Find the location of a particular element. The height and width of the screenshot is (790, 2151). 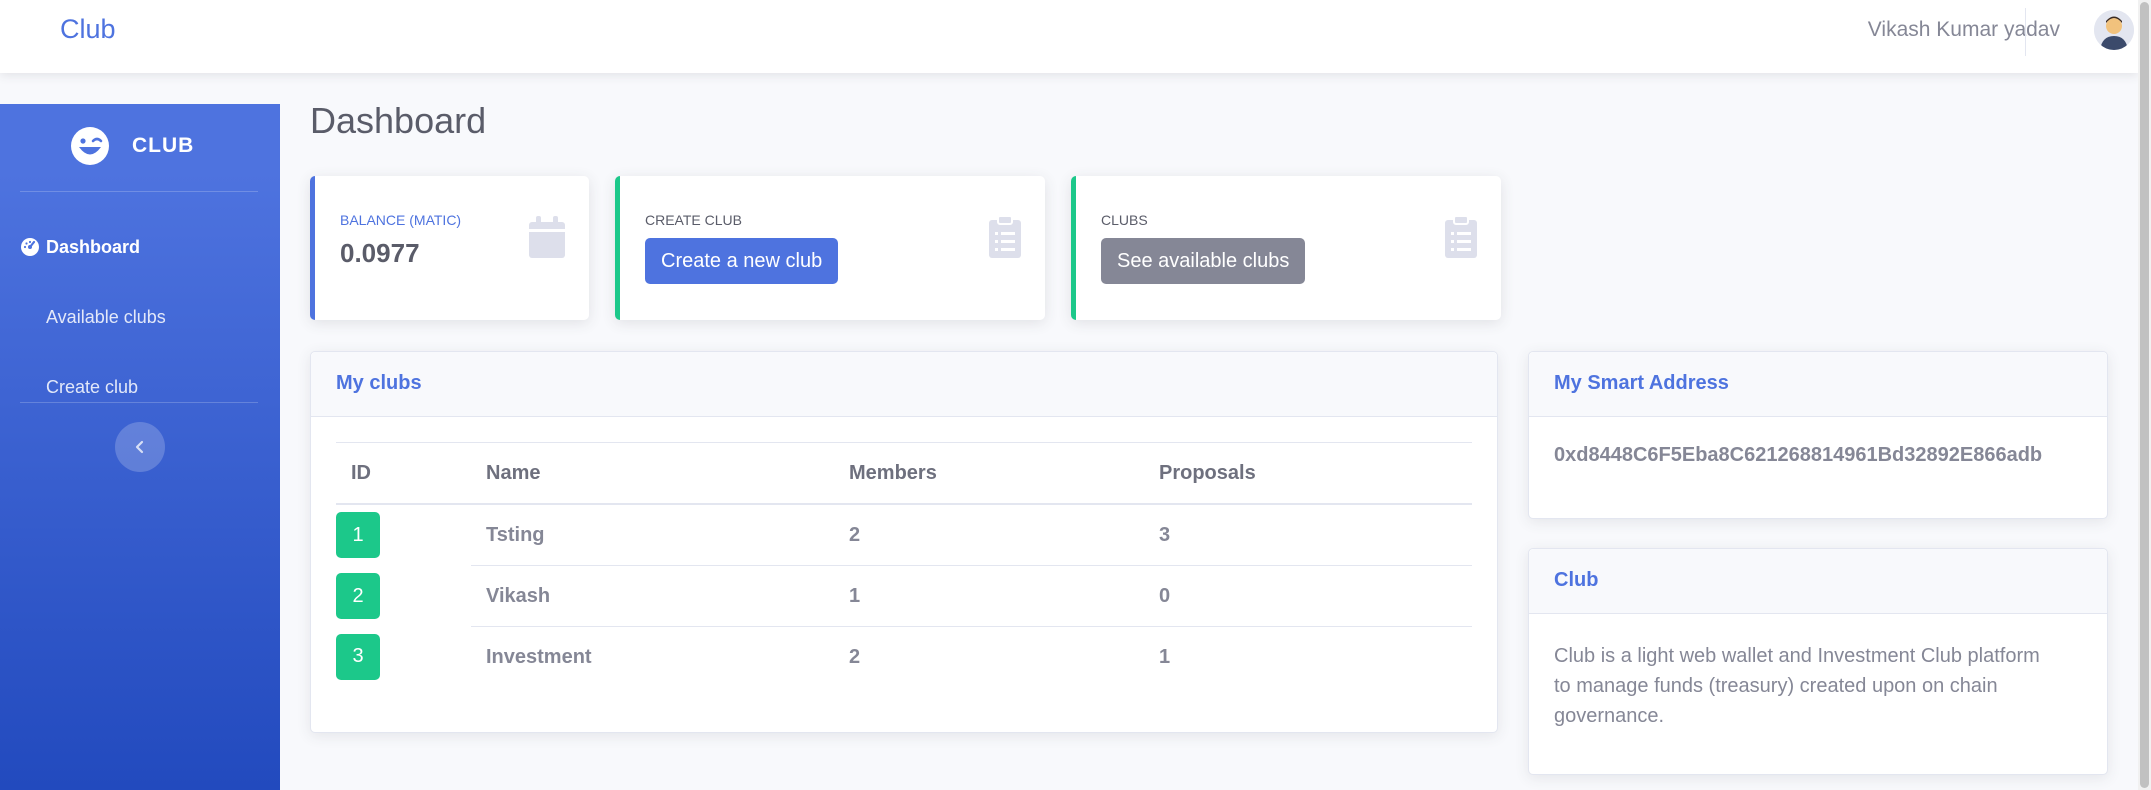

create-club-card: CREATE CLUB Create a new club is located at coordinates (830, 248).